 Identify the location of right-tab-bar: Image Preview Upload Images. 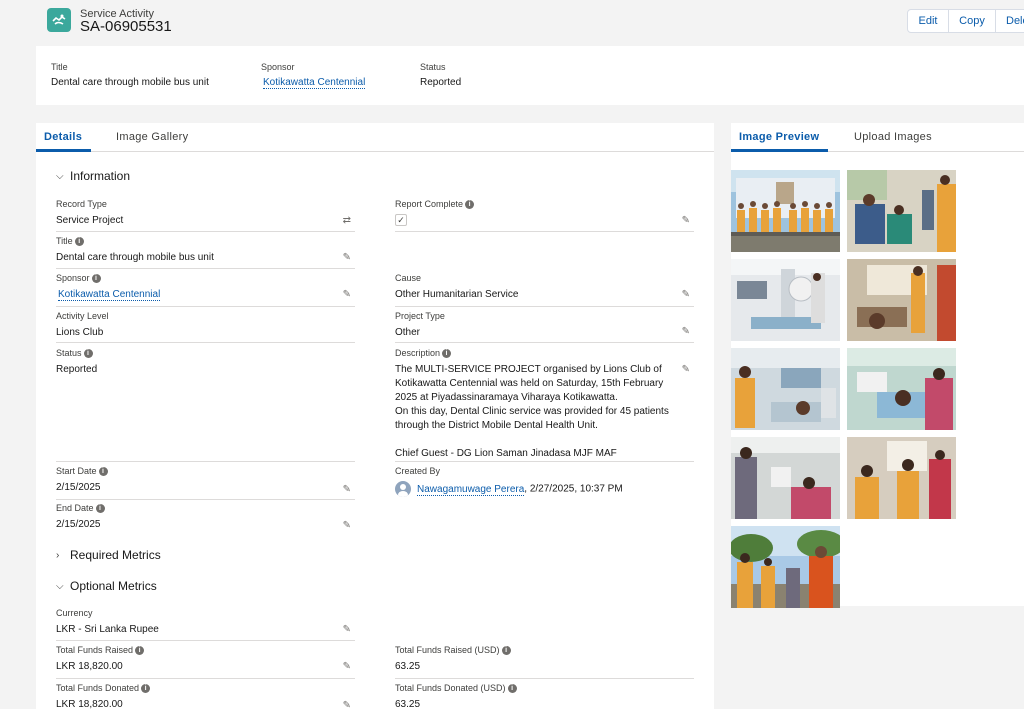
(877, 137).